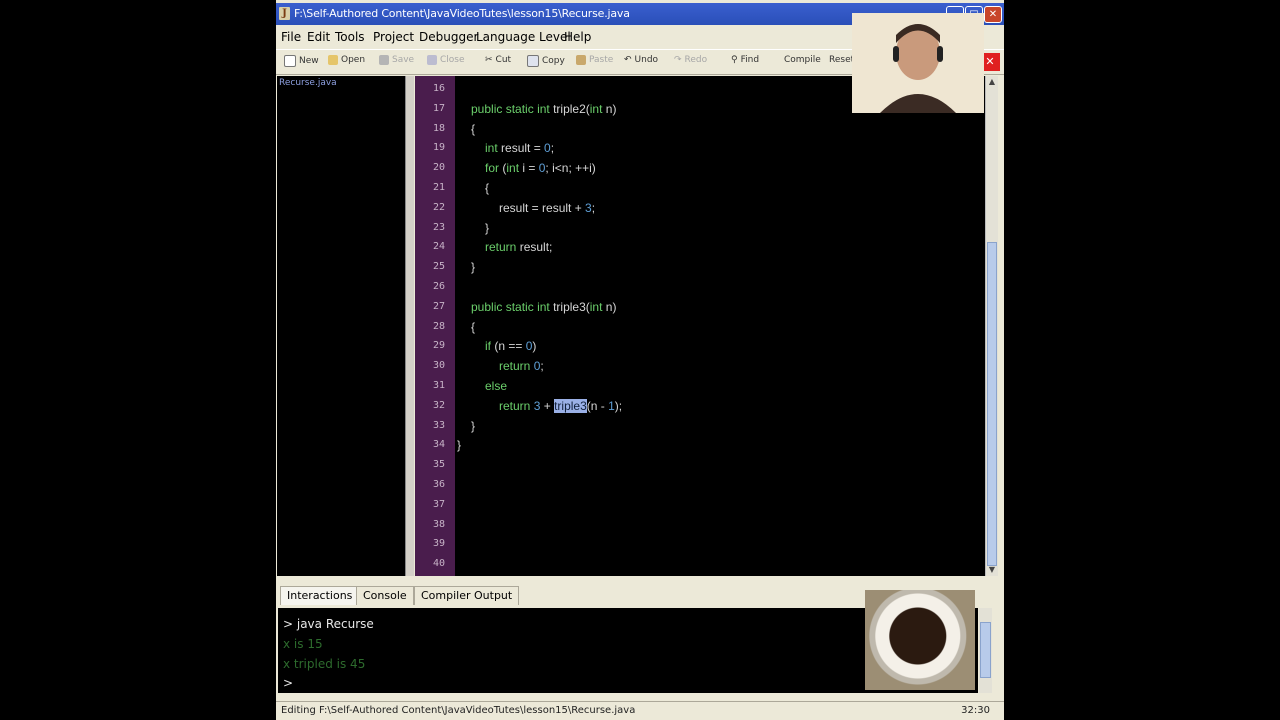 The width and height of the screenshot is (1280, 720). Describe the element at coordinates (498, 60) in the screenshot. I see `cut-button: ✂ Cut` at that location.